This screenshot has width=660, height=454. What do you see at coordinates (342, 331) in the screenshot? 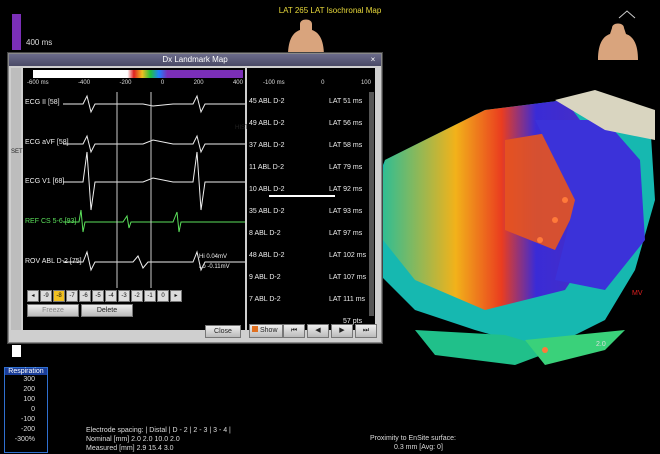
I see `next-icon: ▶` at bounding box center [342, 331].